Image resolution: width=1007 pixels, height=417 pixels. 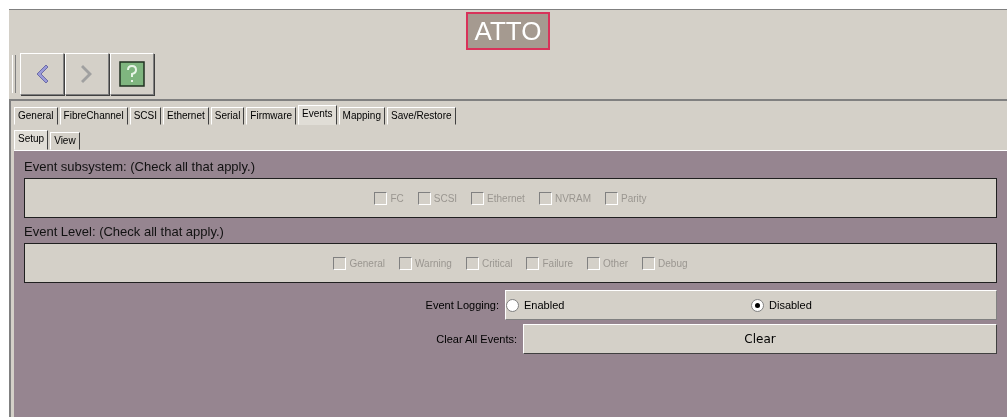 I want to click on tab: SCSI, so click(x=145, y=116).